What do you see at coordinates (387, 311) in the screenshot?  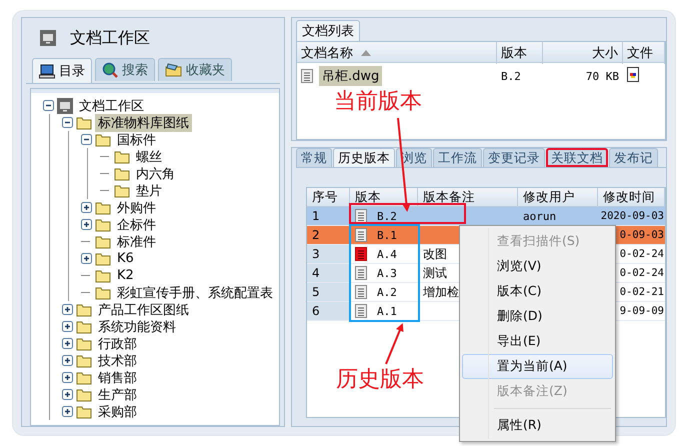 I see `table-cell: A.1` at bounding box center [387, 311].